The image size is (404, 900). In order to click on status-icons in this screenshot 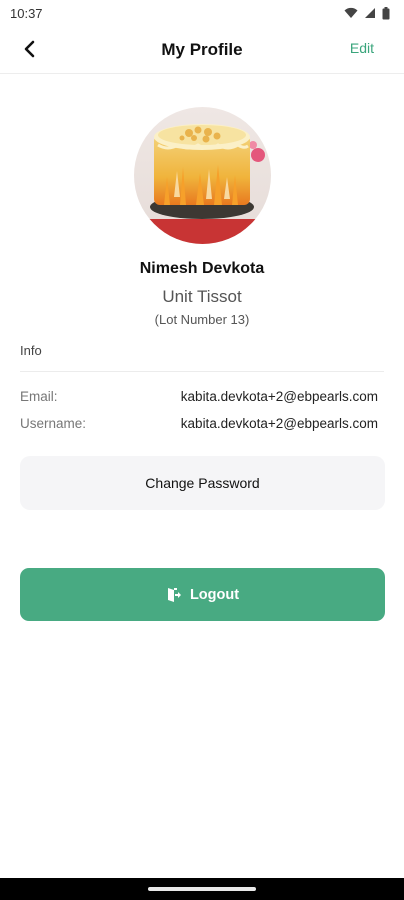, I will do `click(367, 13)`.